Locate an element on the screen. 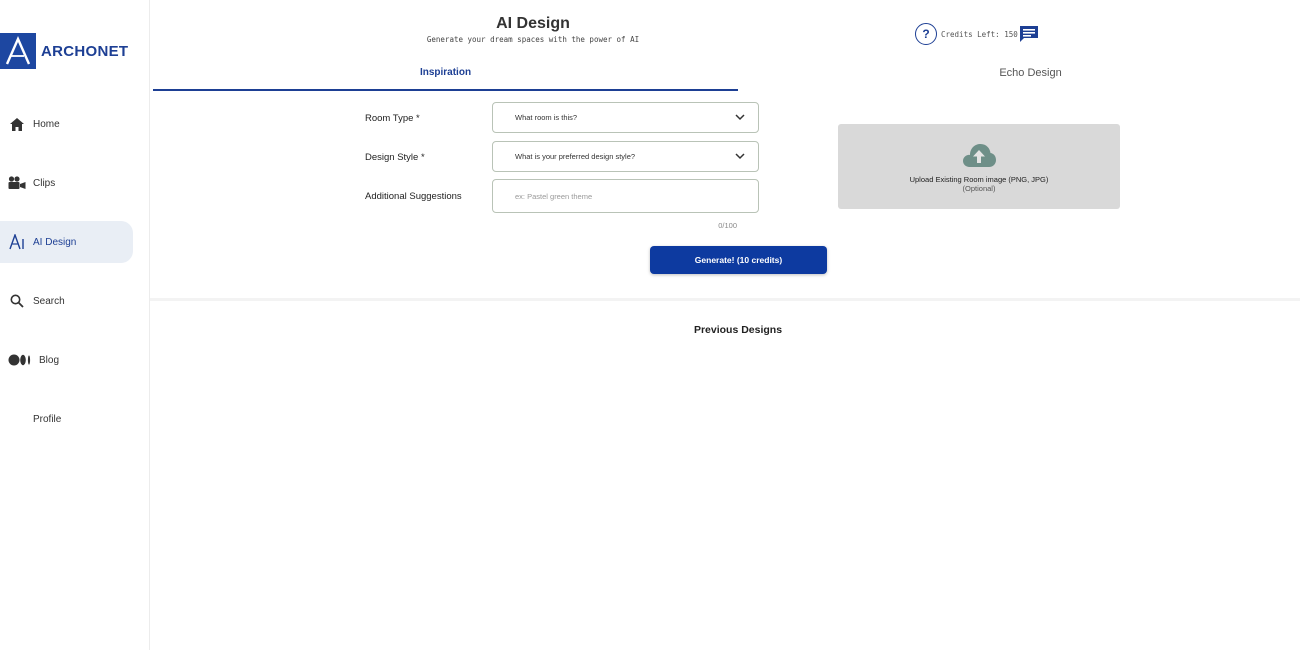 The height and width of the screenshot is (650, 1300). room-type-value: What room is this? is located at coordinates (546, 117).